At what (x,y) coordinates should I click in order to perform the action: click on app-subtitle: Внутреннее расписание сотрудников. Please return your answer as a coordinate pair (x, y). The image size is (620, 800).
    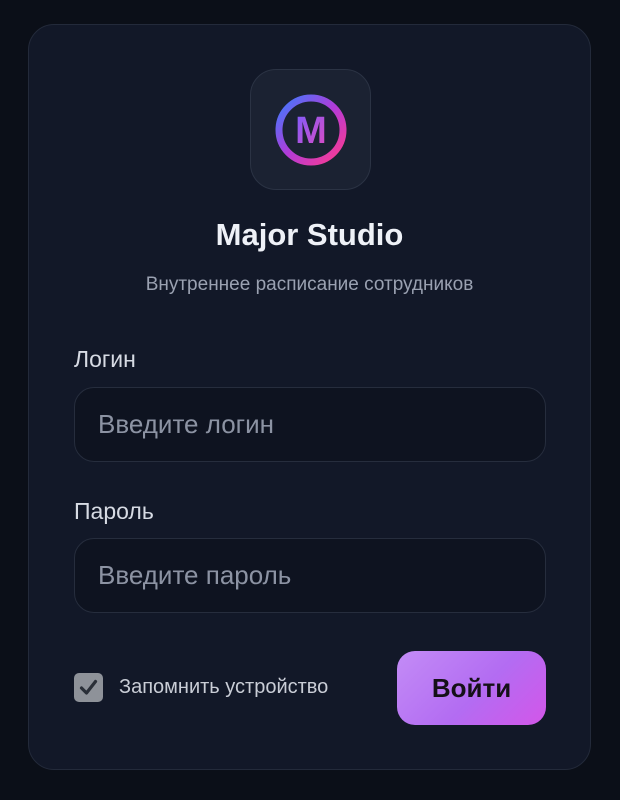
    Looking at the image, I should click on (309, 284).